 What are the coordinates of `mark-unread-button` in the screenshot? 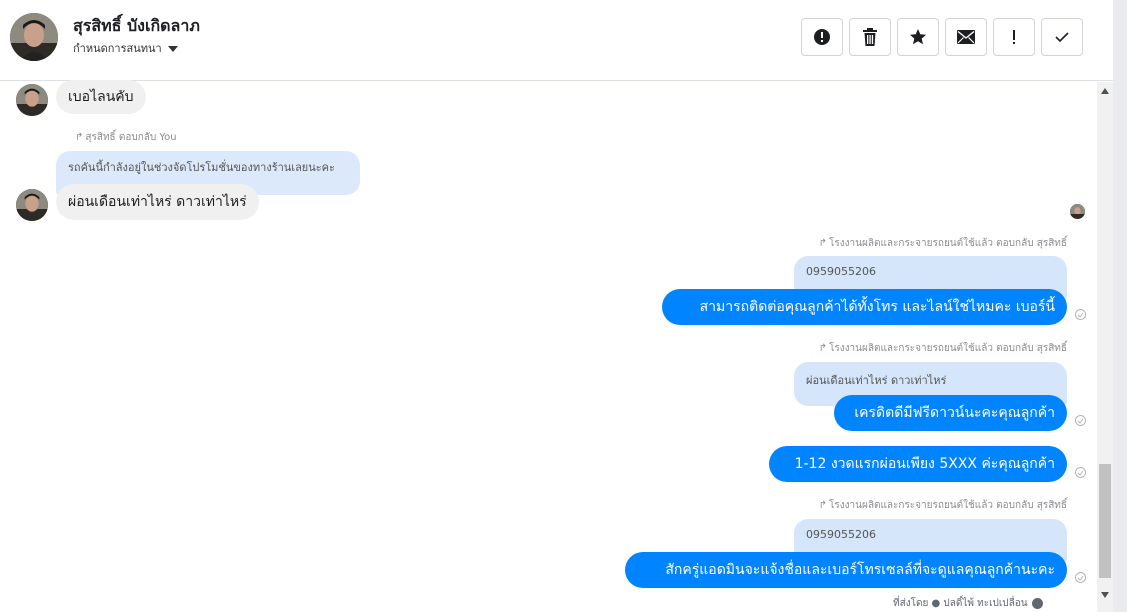 It's located at (966, 37).